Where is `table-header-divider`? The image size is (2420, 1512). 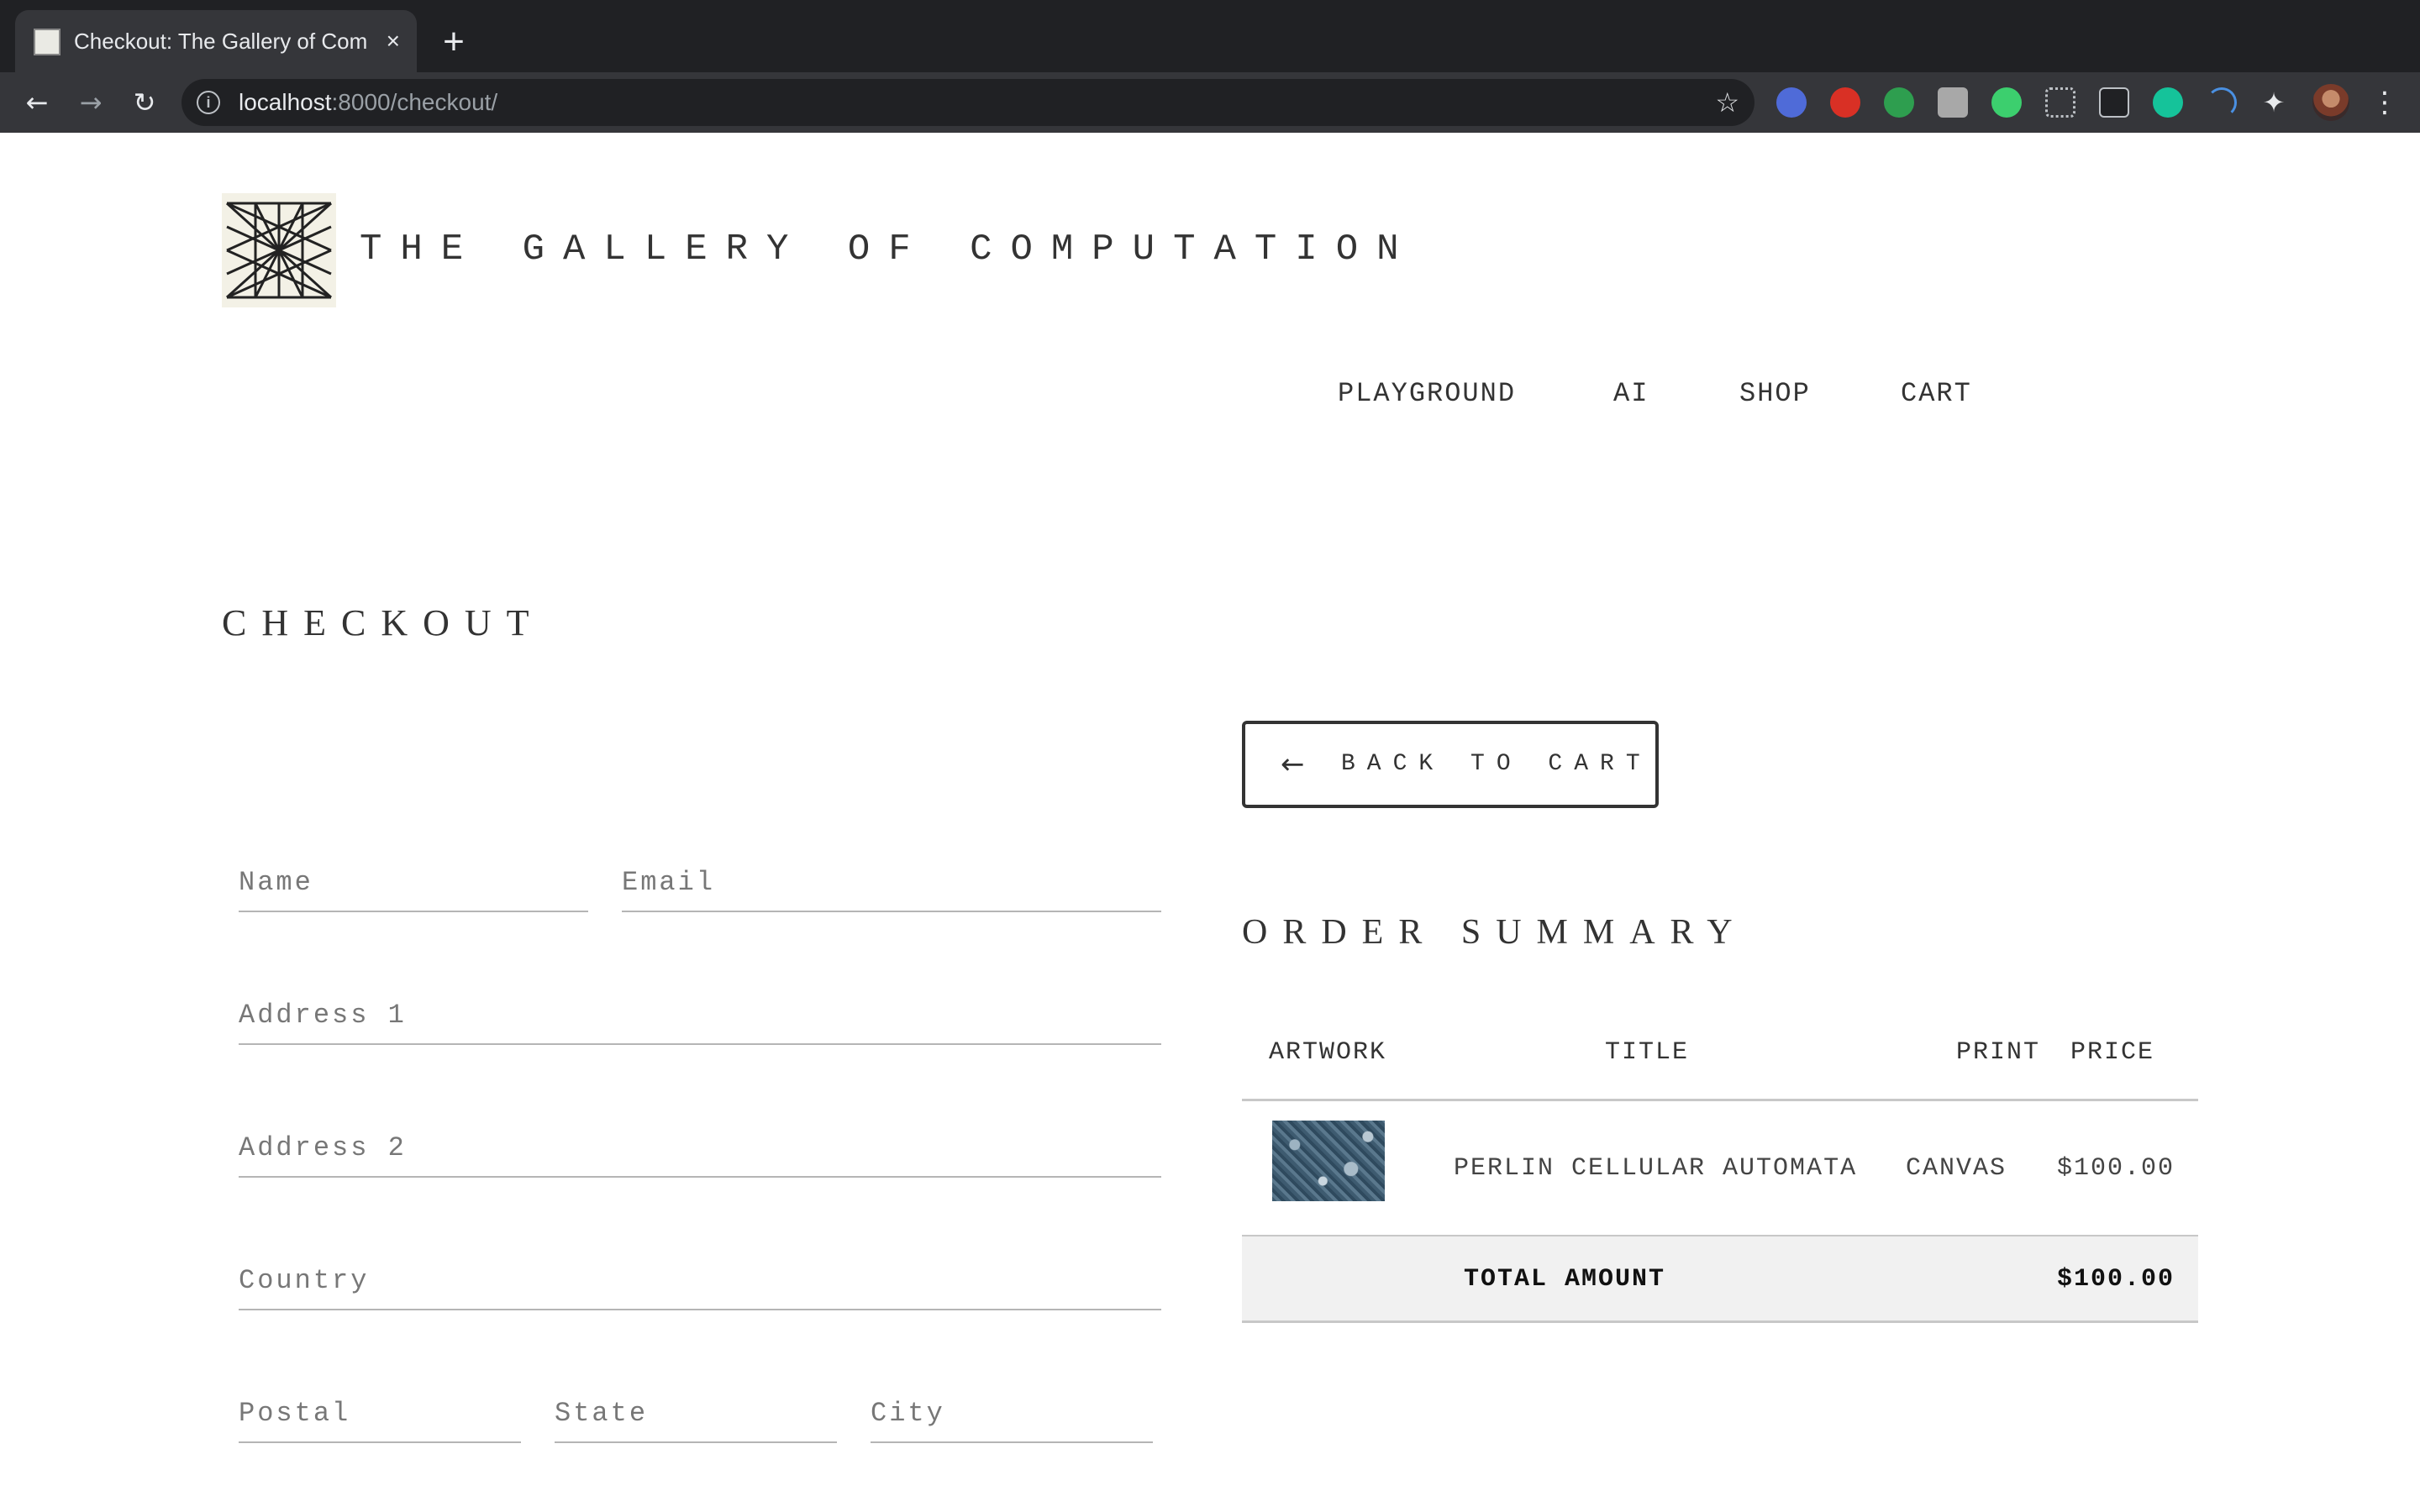
table-header-divider is located at coordinates (1720, 1100).